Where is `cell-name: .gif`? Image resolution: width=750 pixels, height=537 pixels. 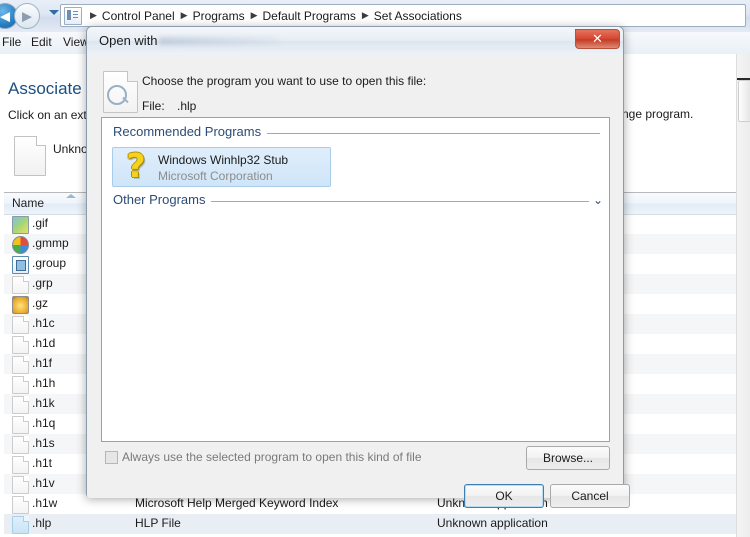 cell-name: .gif is located at coordinates (40, 223).